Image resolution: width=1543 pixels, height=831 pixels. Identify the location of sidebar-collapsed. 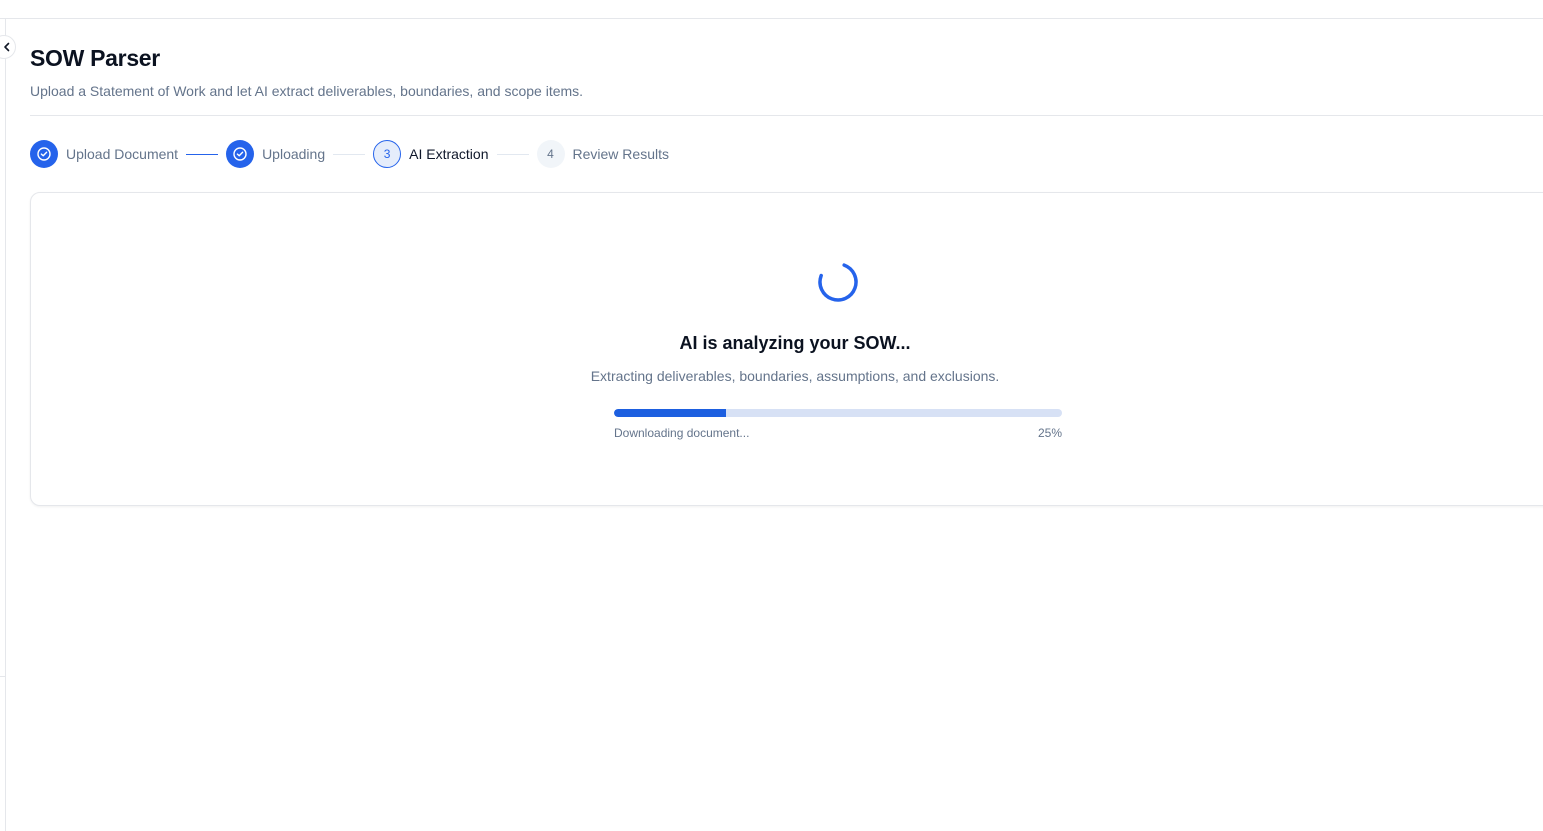
(3, 425).